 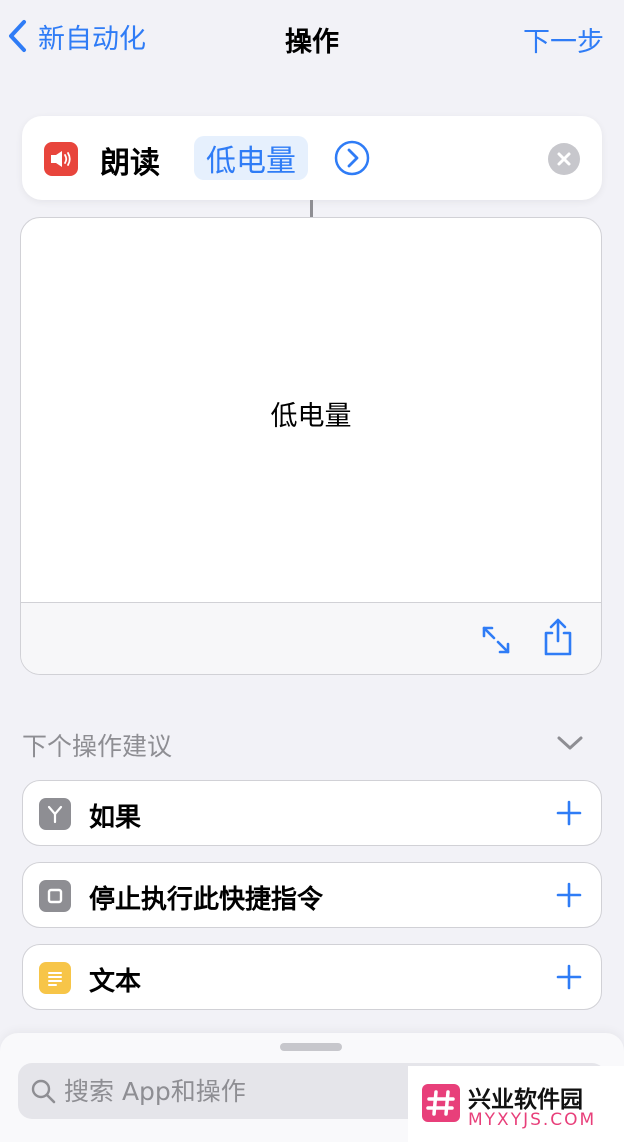 I want to click on suggestion-label: 文本, so click(x=115, y=982).